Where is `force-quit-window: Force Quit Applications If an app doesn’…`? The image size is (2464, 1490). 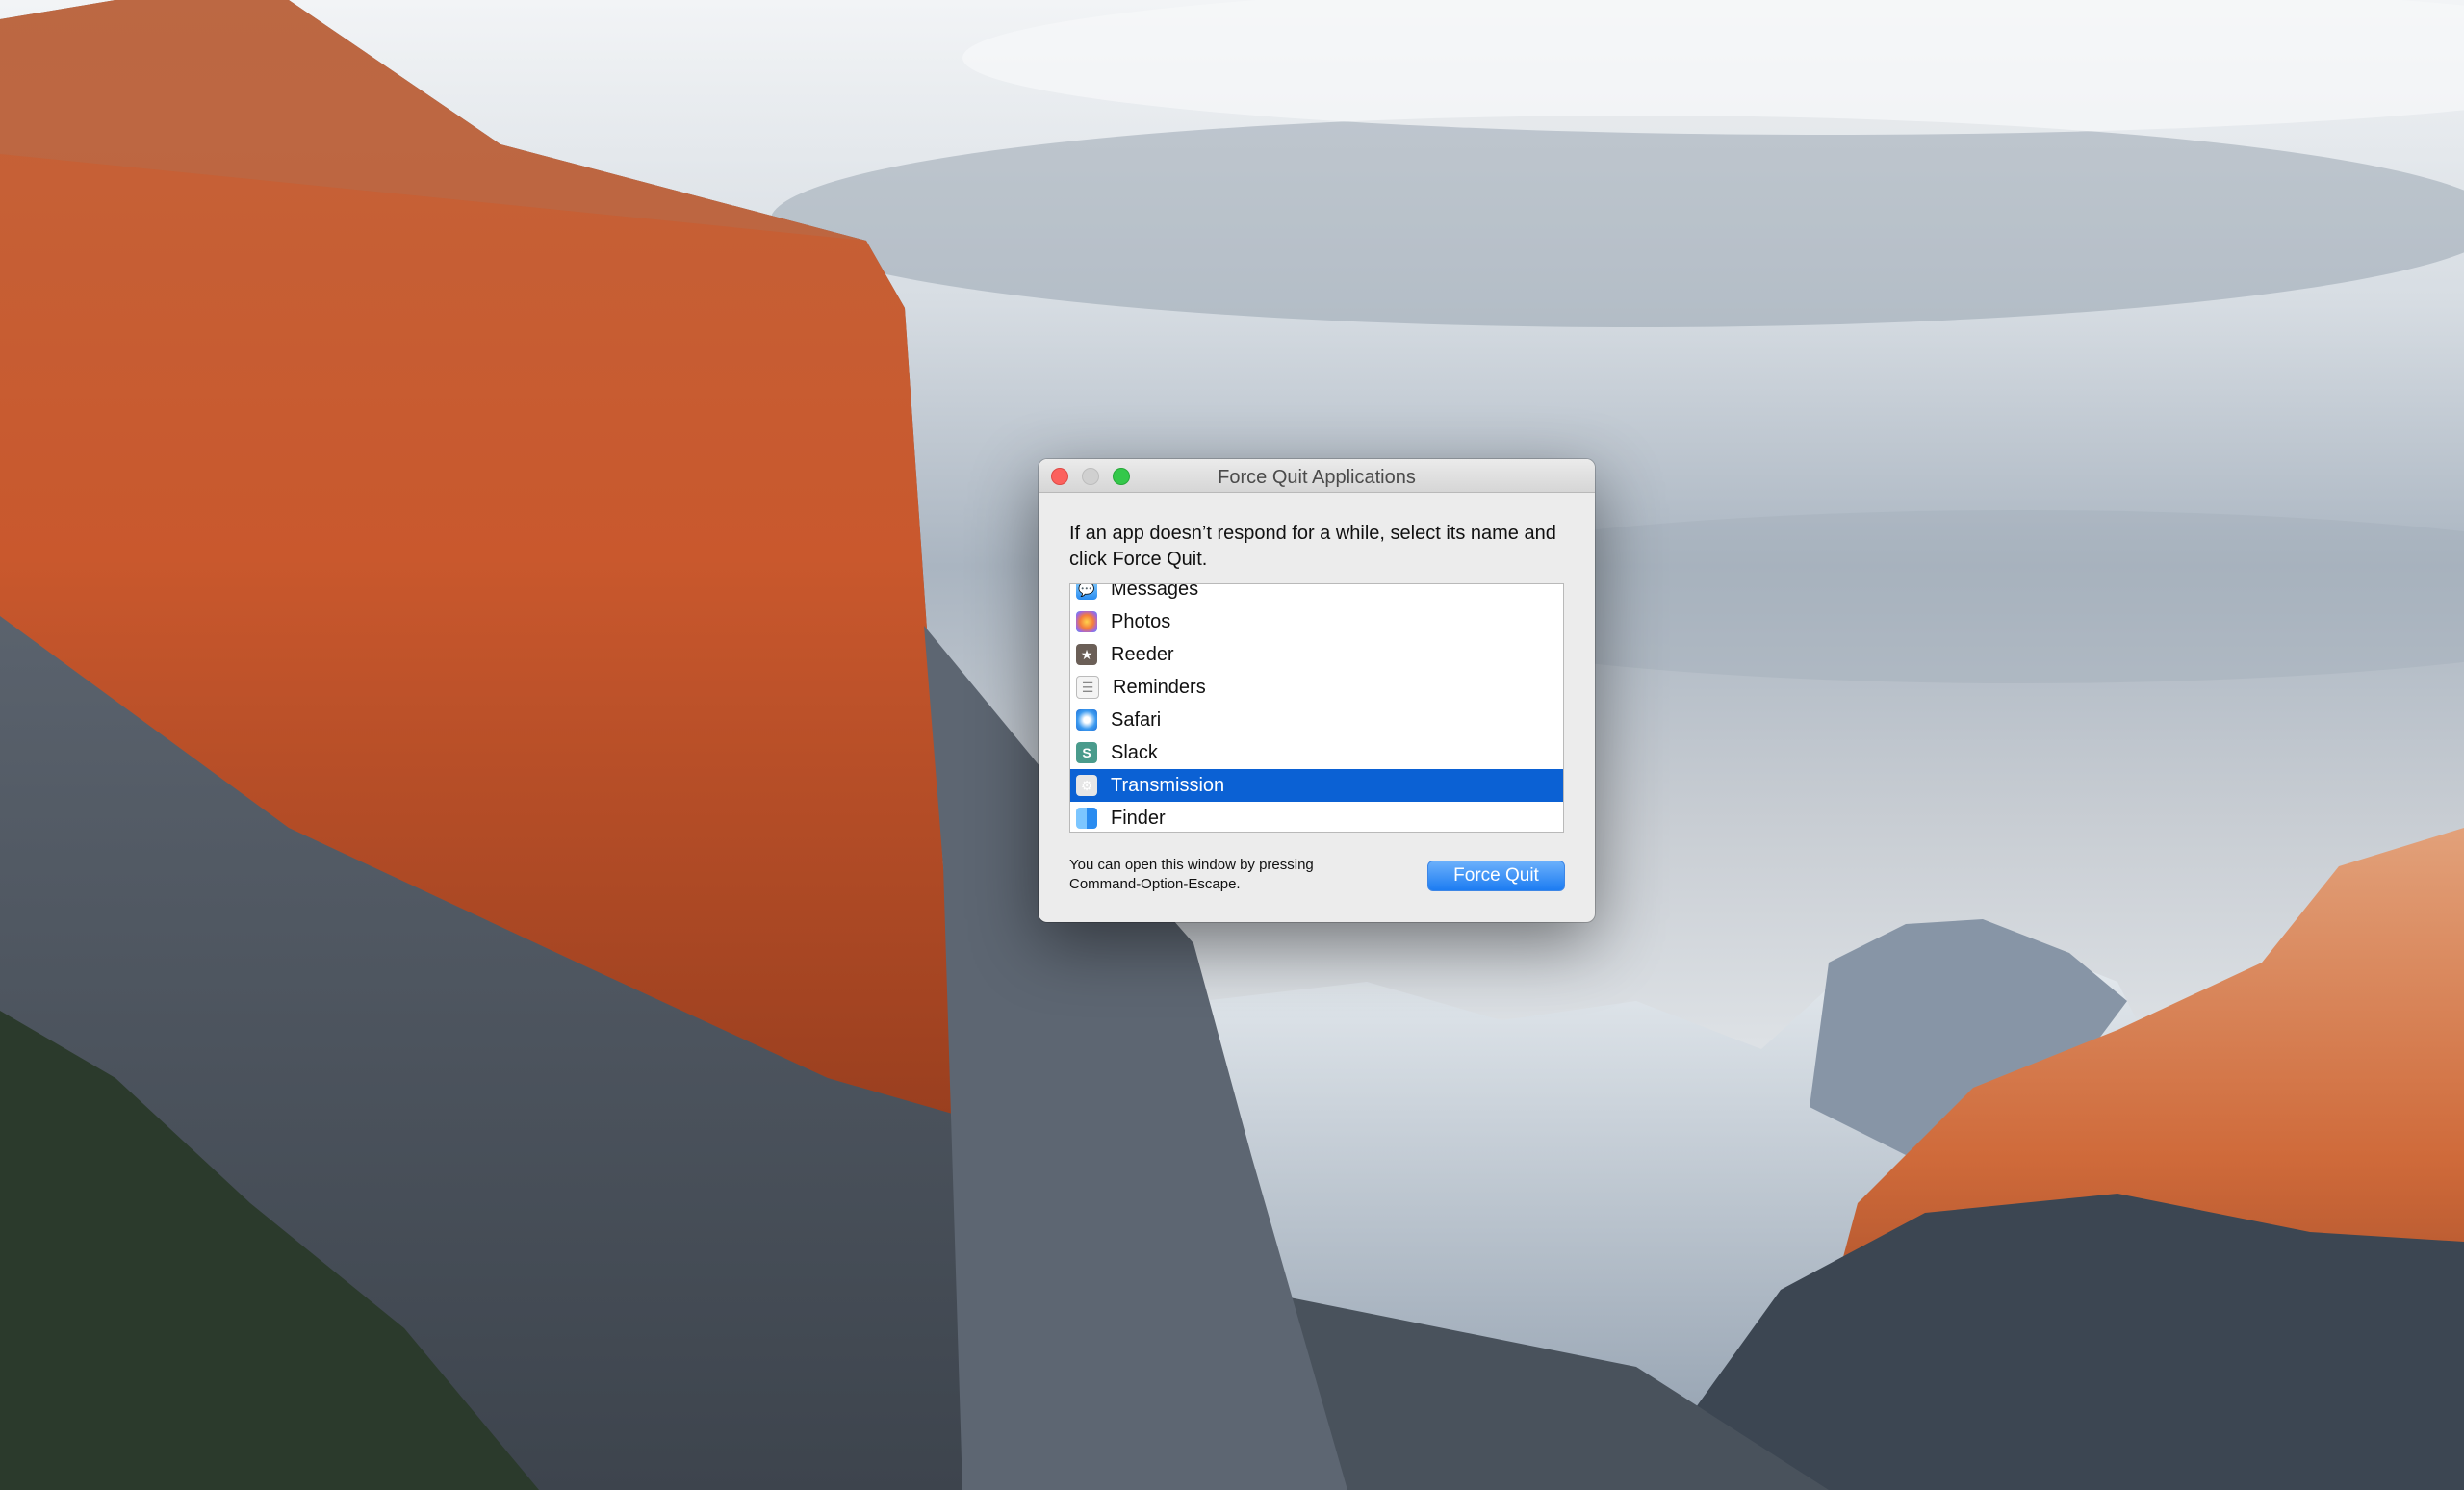
force-quit-window: Force Quit Applications If an app doesn’… is located at coordinates (1317, 690).